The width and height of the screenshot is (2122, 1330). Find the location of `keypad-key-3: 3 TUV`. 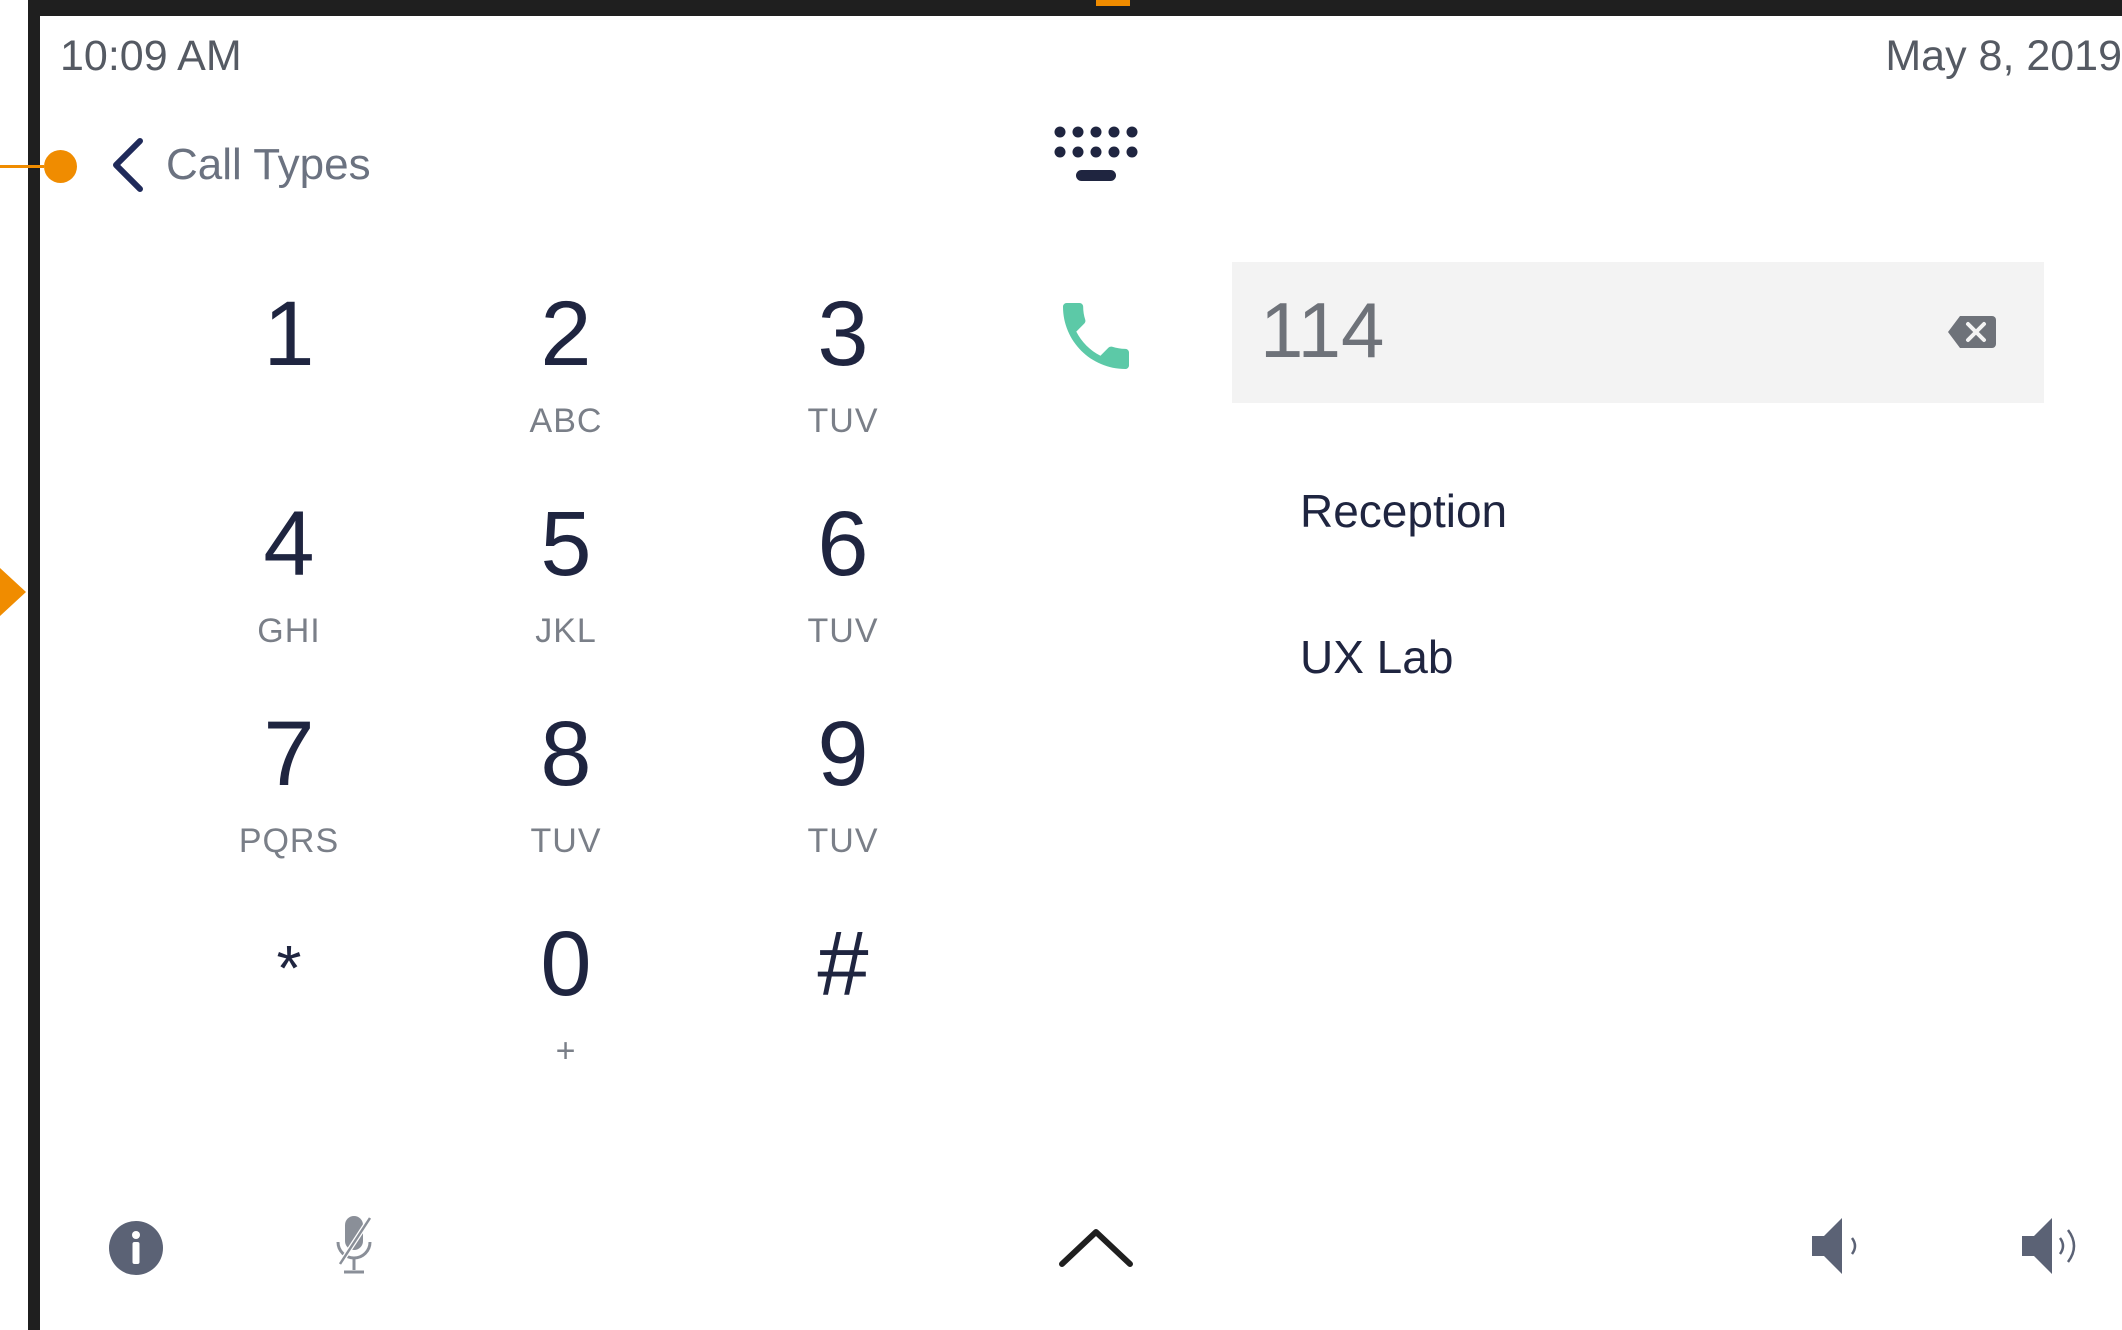

keypad-key-3: 3 TUV is located at coordinates (843, 377).